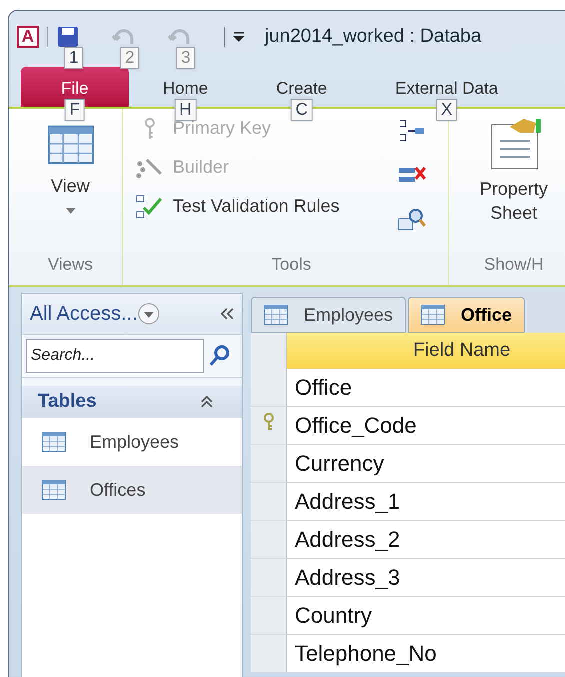 Image resolution: width=565 pixels, height=677 pixels. I want to click on collapse-pane-icon, so click(227, 314).